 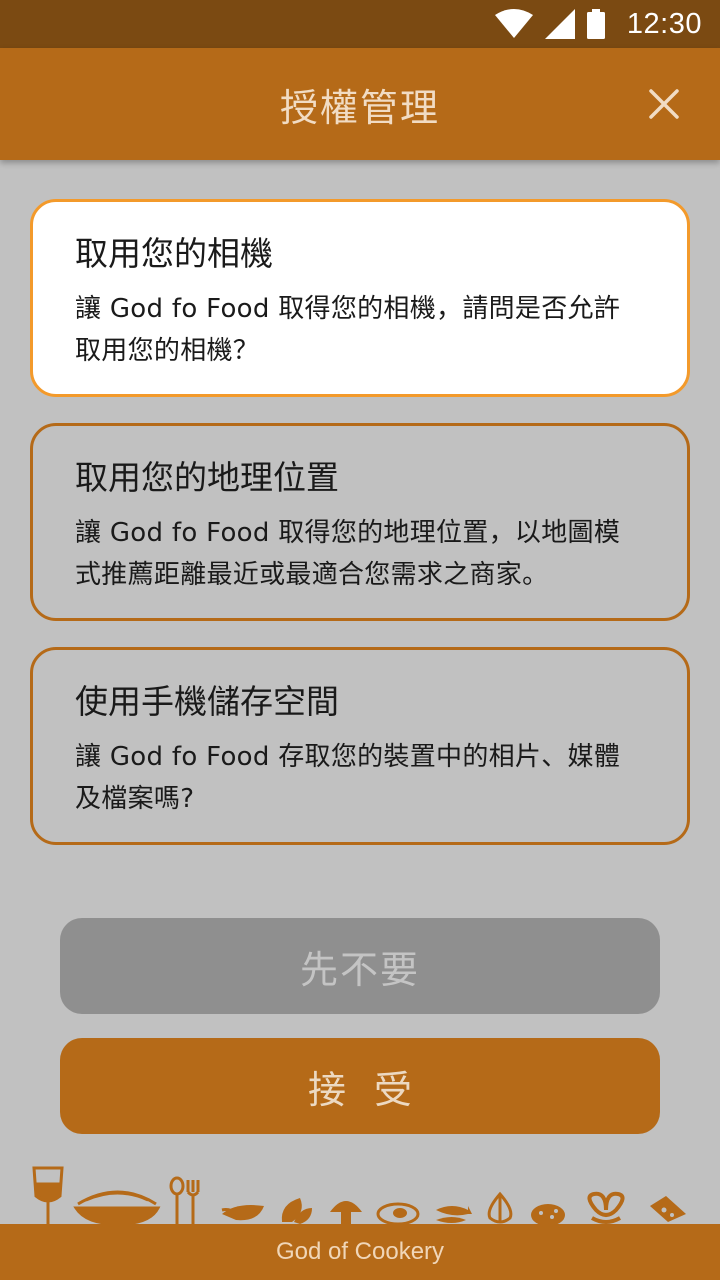 What do you see at coordinates (513, 23) in the screenshot?
I see `wifi-icon` at bounding box center [513, 23].